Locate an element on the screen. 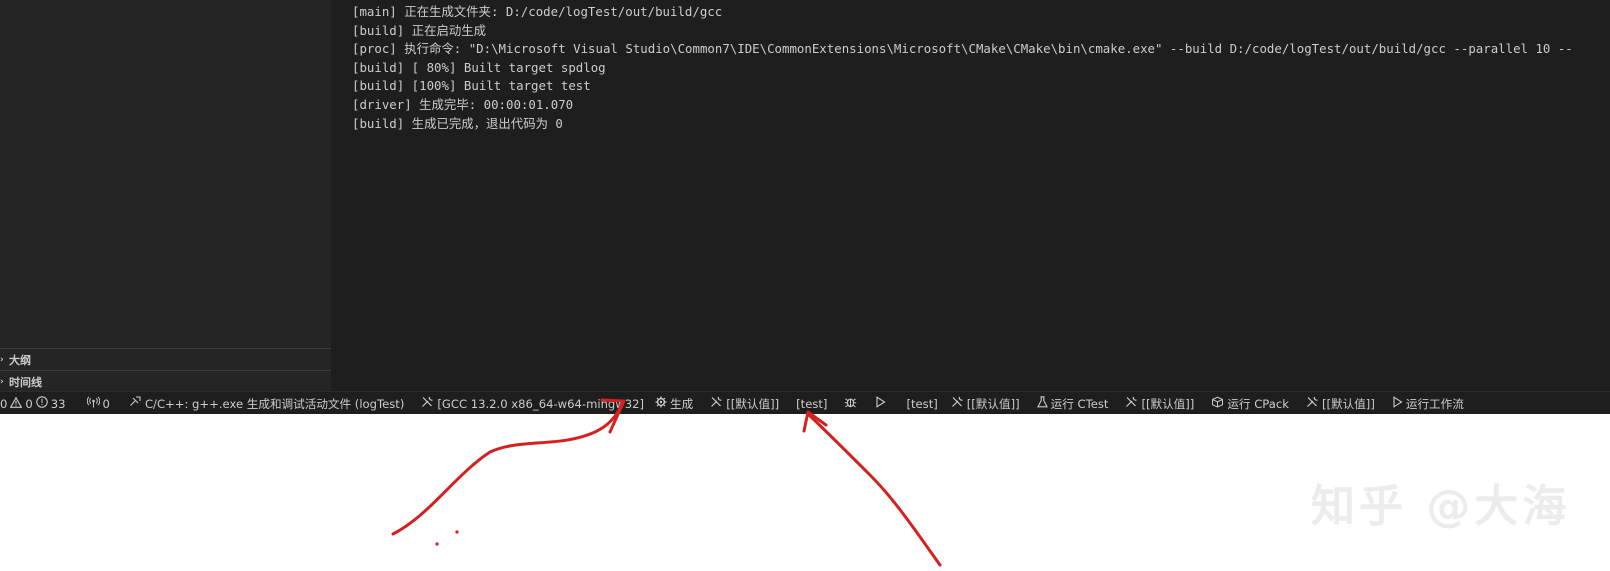 This screenshot has width=1610, height=571. beaker-icon is located at coordinates (1042, 403).